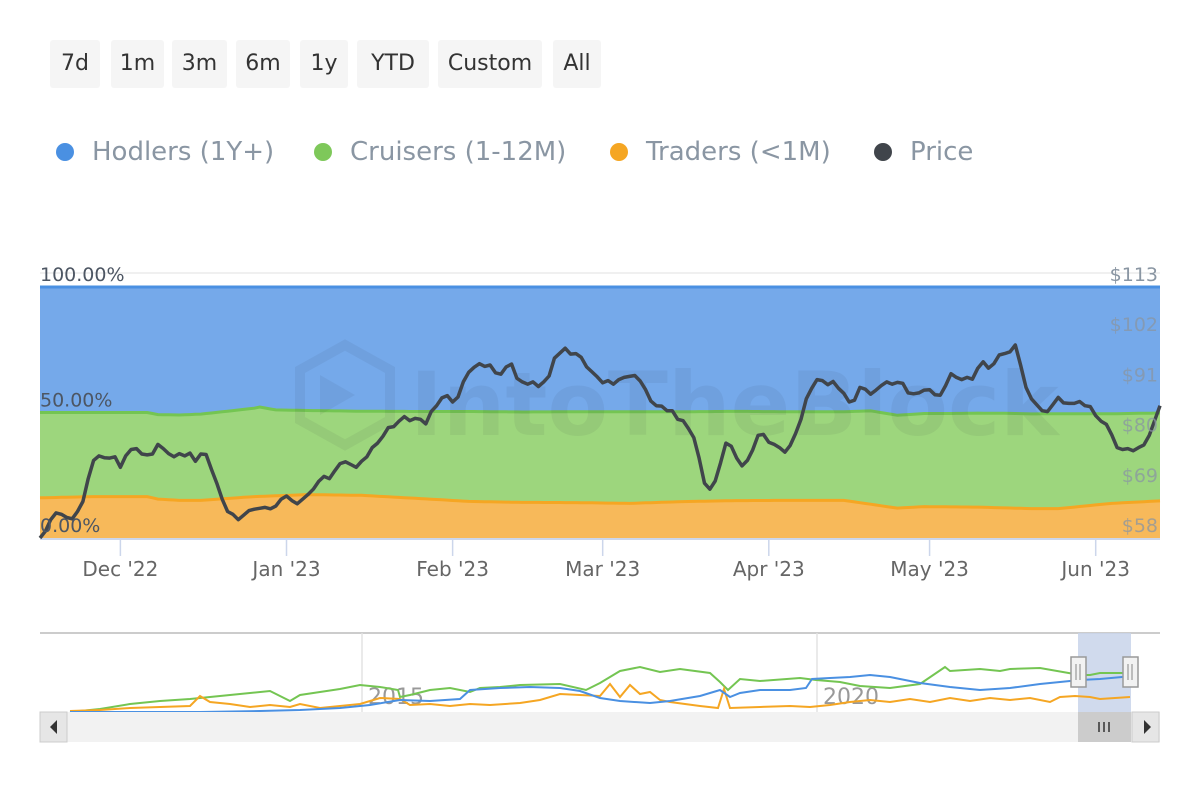  Describe the element at coordinates (70, 526) in the screenshot. I see `left-axis-label: 0.00%` at that location.